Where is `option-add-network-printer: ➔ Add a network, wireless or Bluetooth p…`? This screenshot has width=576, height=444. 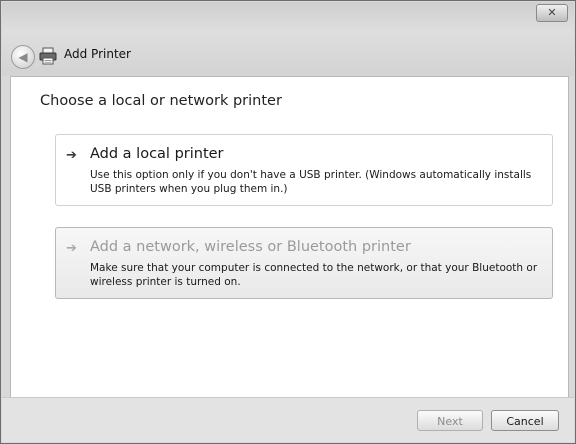 option-add-network-printer: ➔ Add a network, wireless or Bluetooth p… is located at coordinates (304, 263).